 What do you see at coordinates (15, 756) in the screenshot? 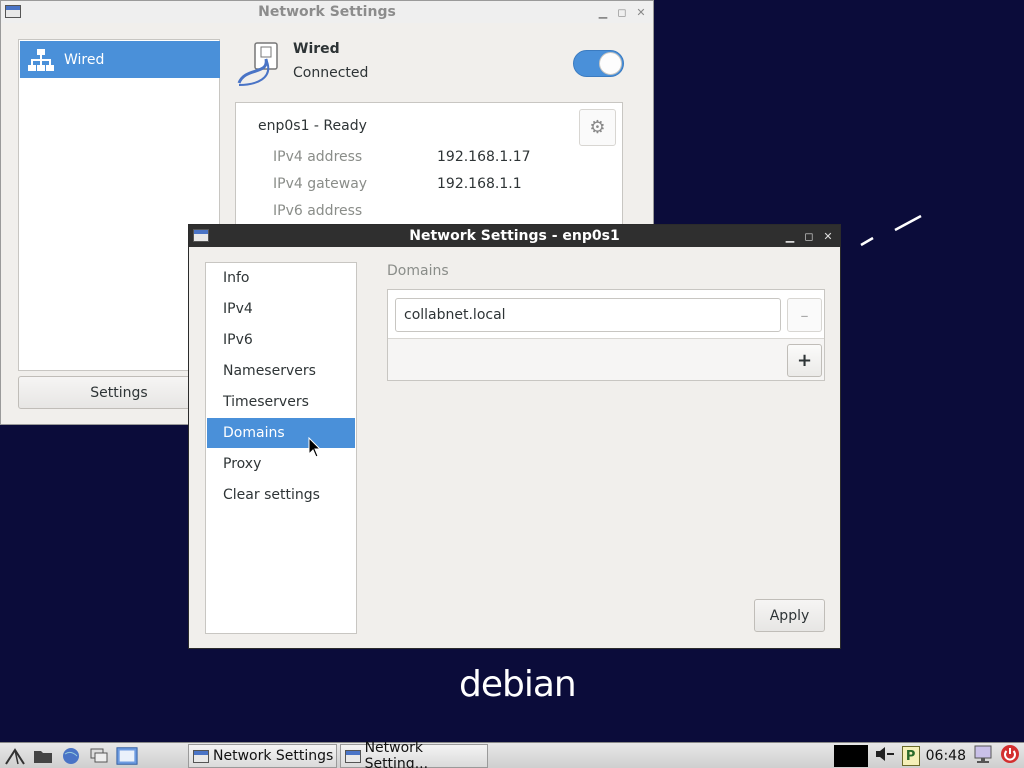
I see `start-menu-icon` at bounding box center [15, 756].